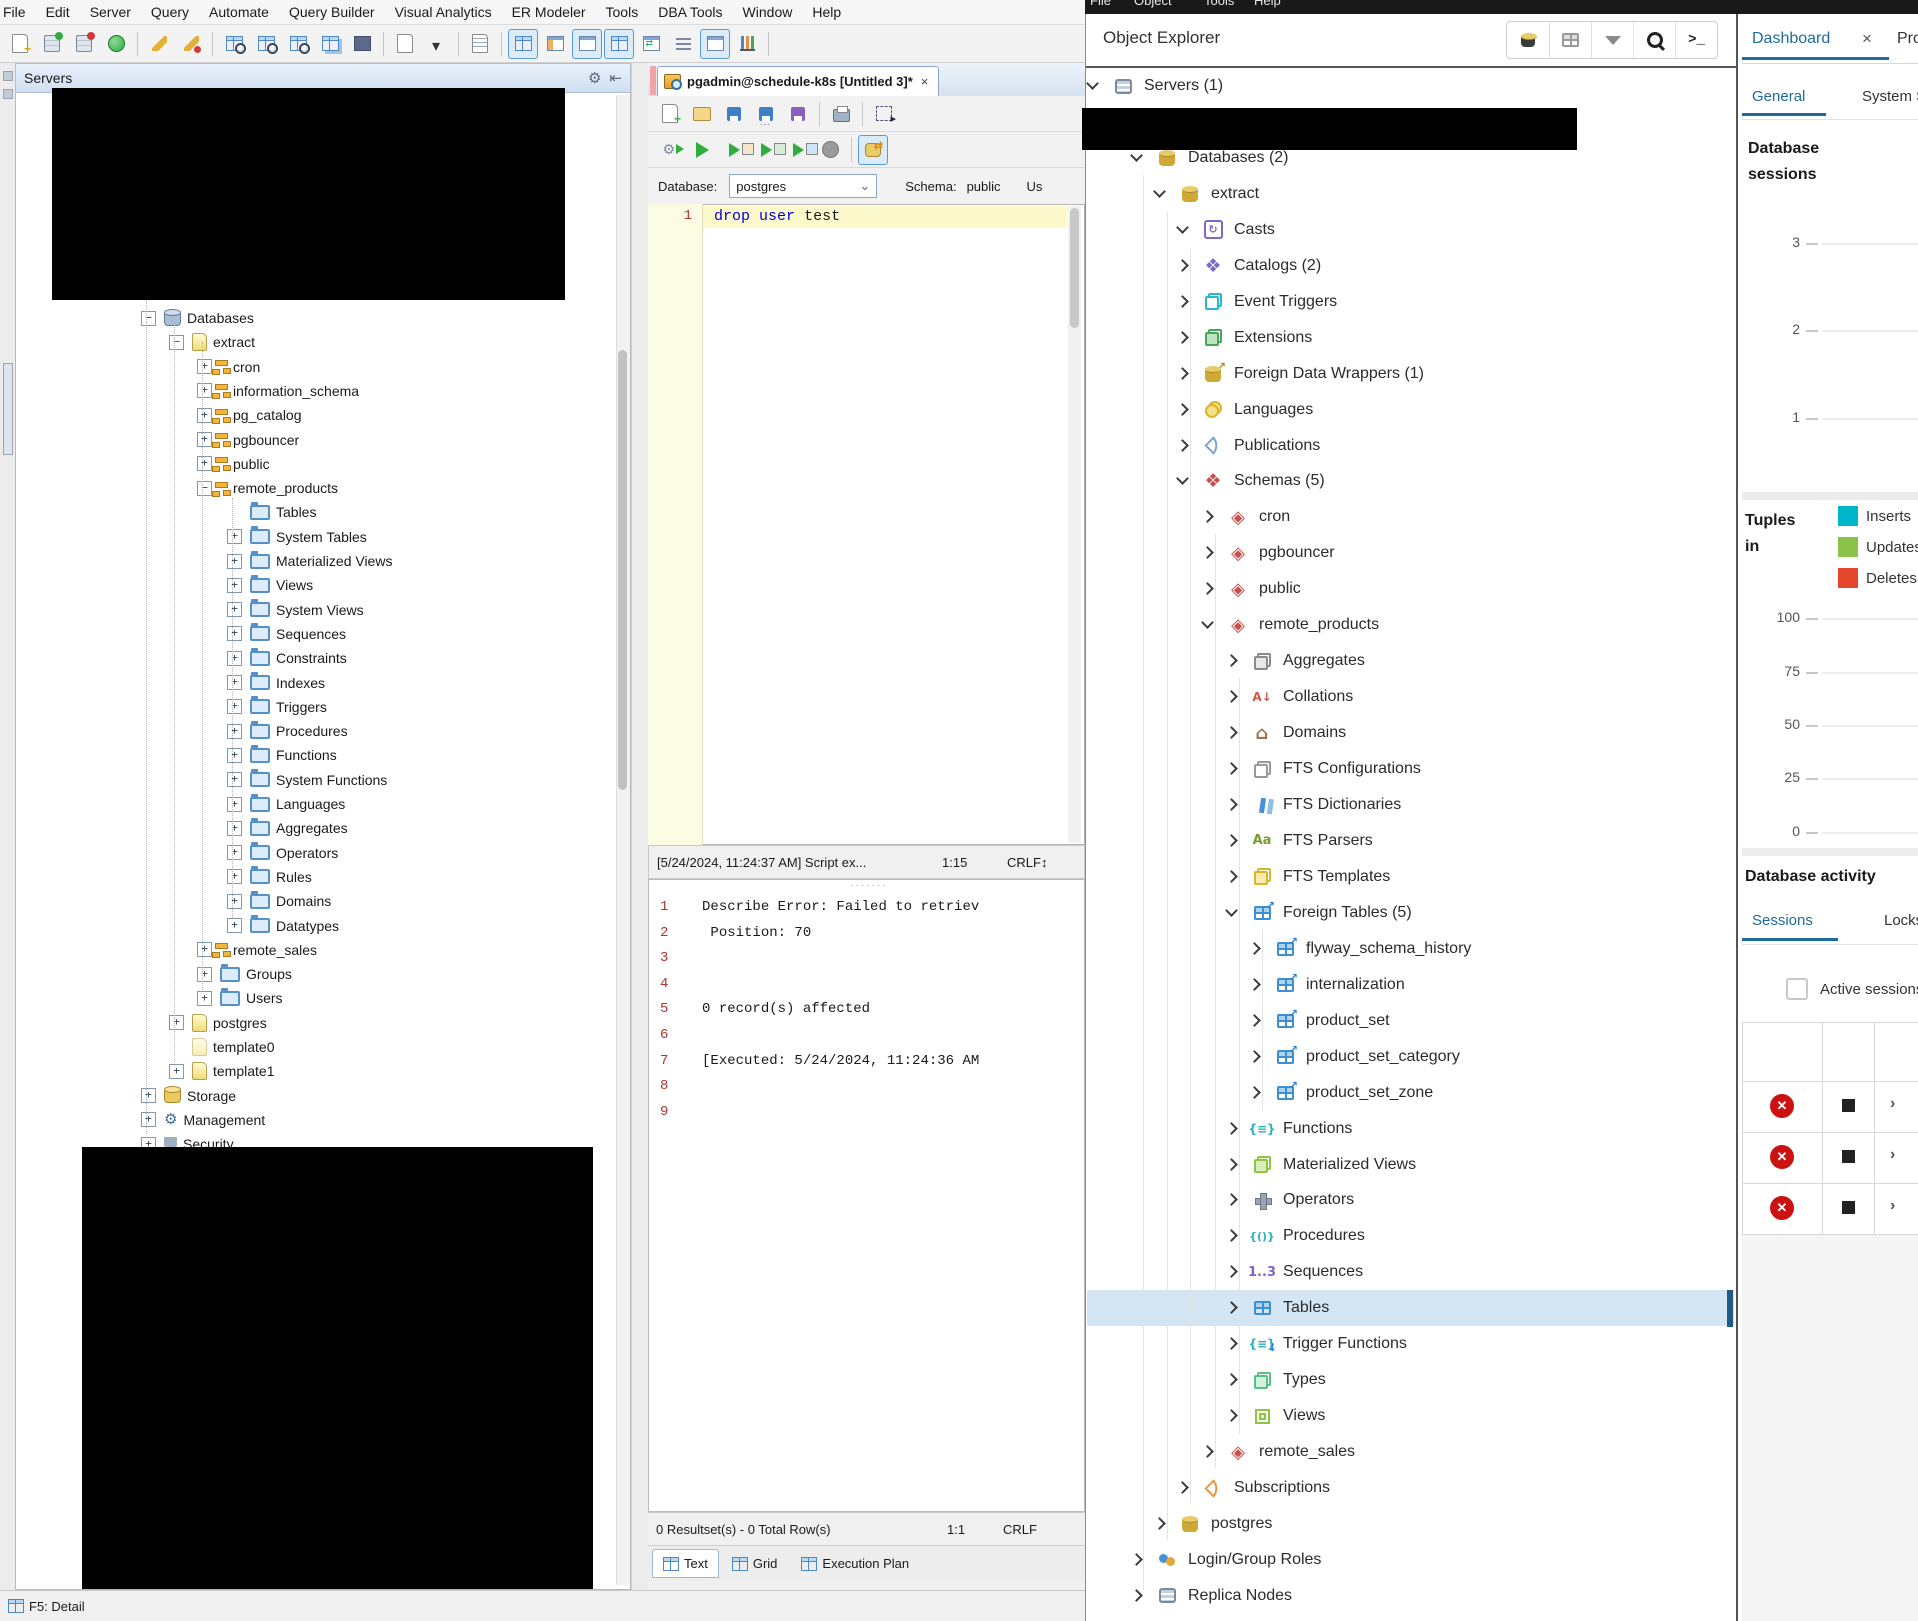 The width and height of the screenshot is (1918, 1621). Describe the element at coordinates (803, 186) in the screenshot. I see `database-dropdown: postgres ⌄` at that location.